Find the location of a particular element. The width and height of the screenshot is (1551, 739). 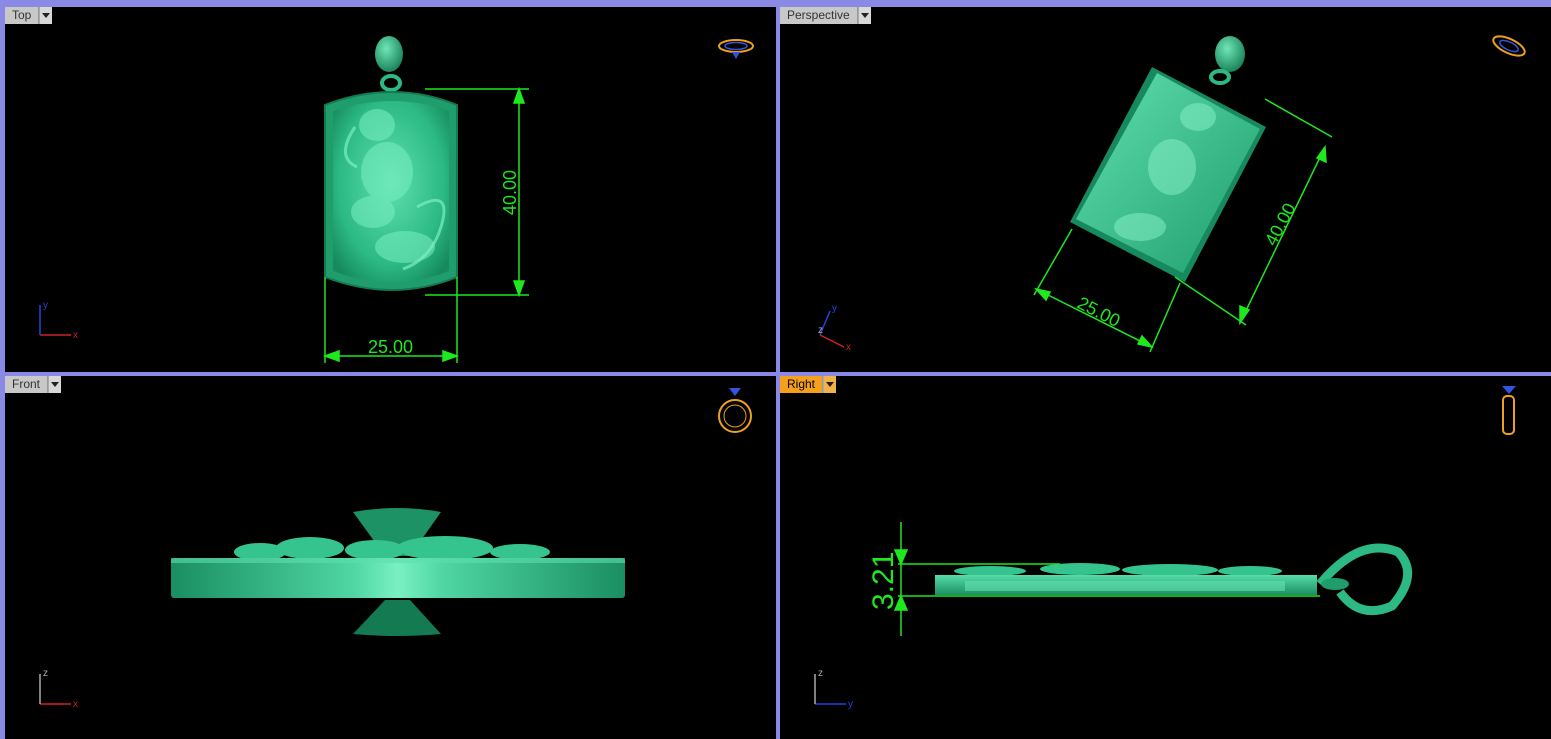

viewport-tab-top: Top is located at coordinates (29, 15).